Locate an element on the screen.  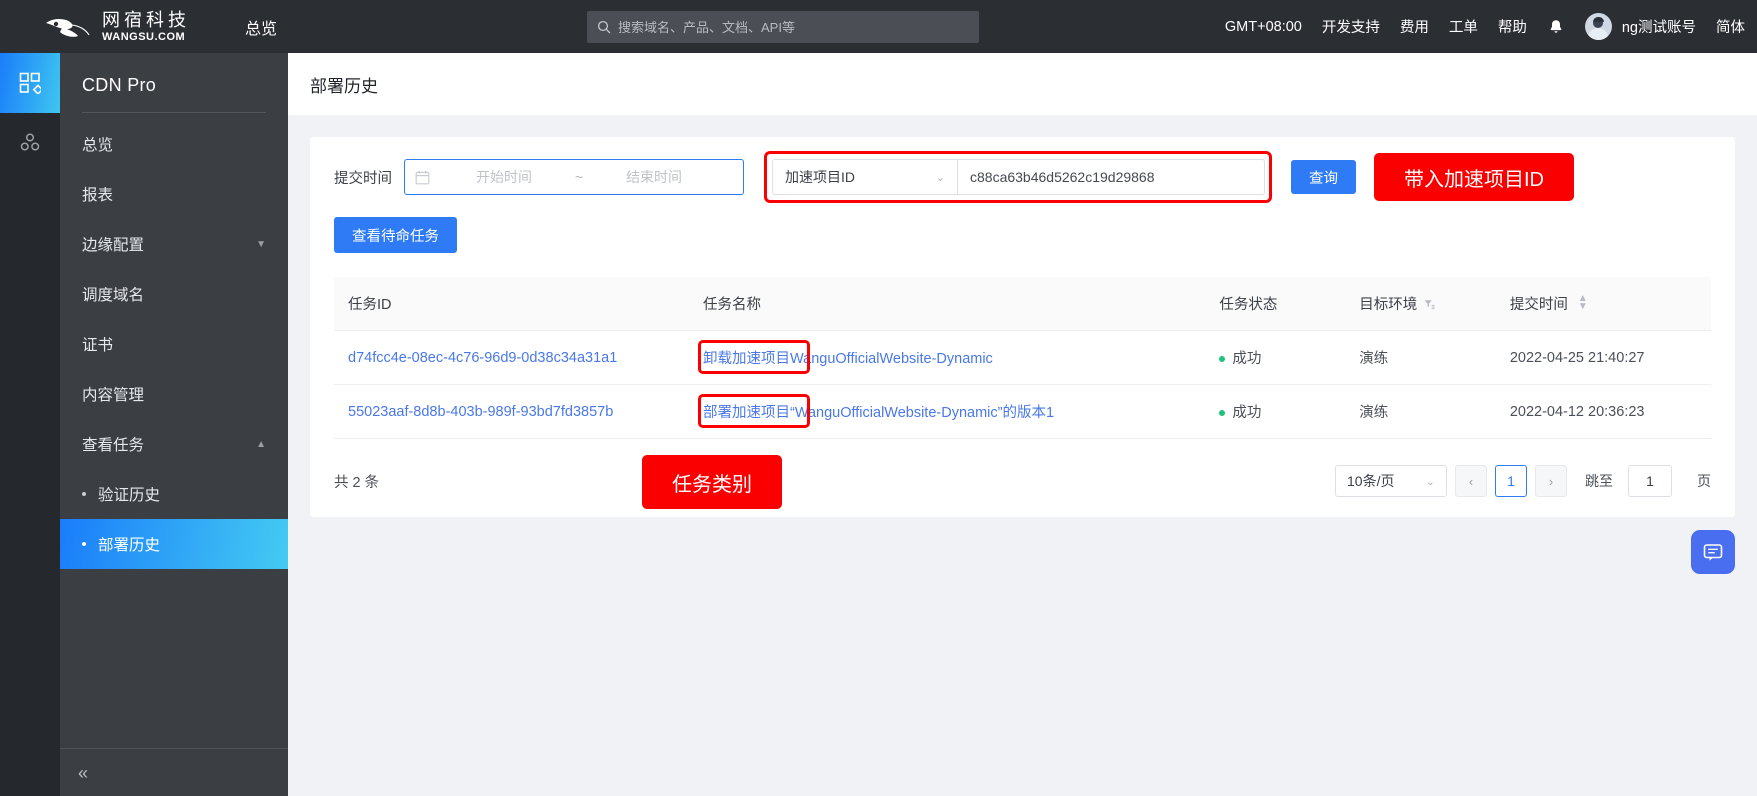
sort-toggle-icon: ▲ ▼ is located at coordinates (1583, 303).